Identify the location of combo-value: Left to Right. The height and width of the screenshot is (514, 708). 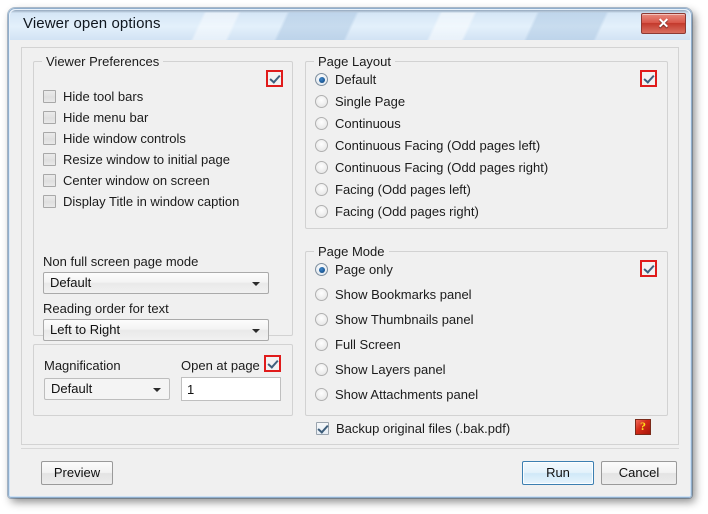
(85, 329).